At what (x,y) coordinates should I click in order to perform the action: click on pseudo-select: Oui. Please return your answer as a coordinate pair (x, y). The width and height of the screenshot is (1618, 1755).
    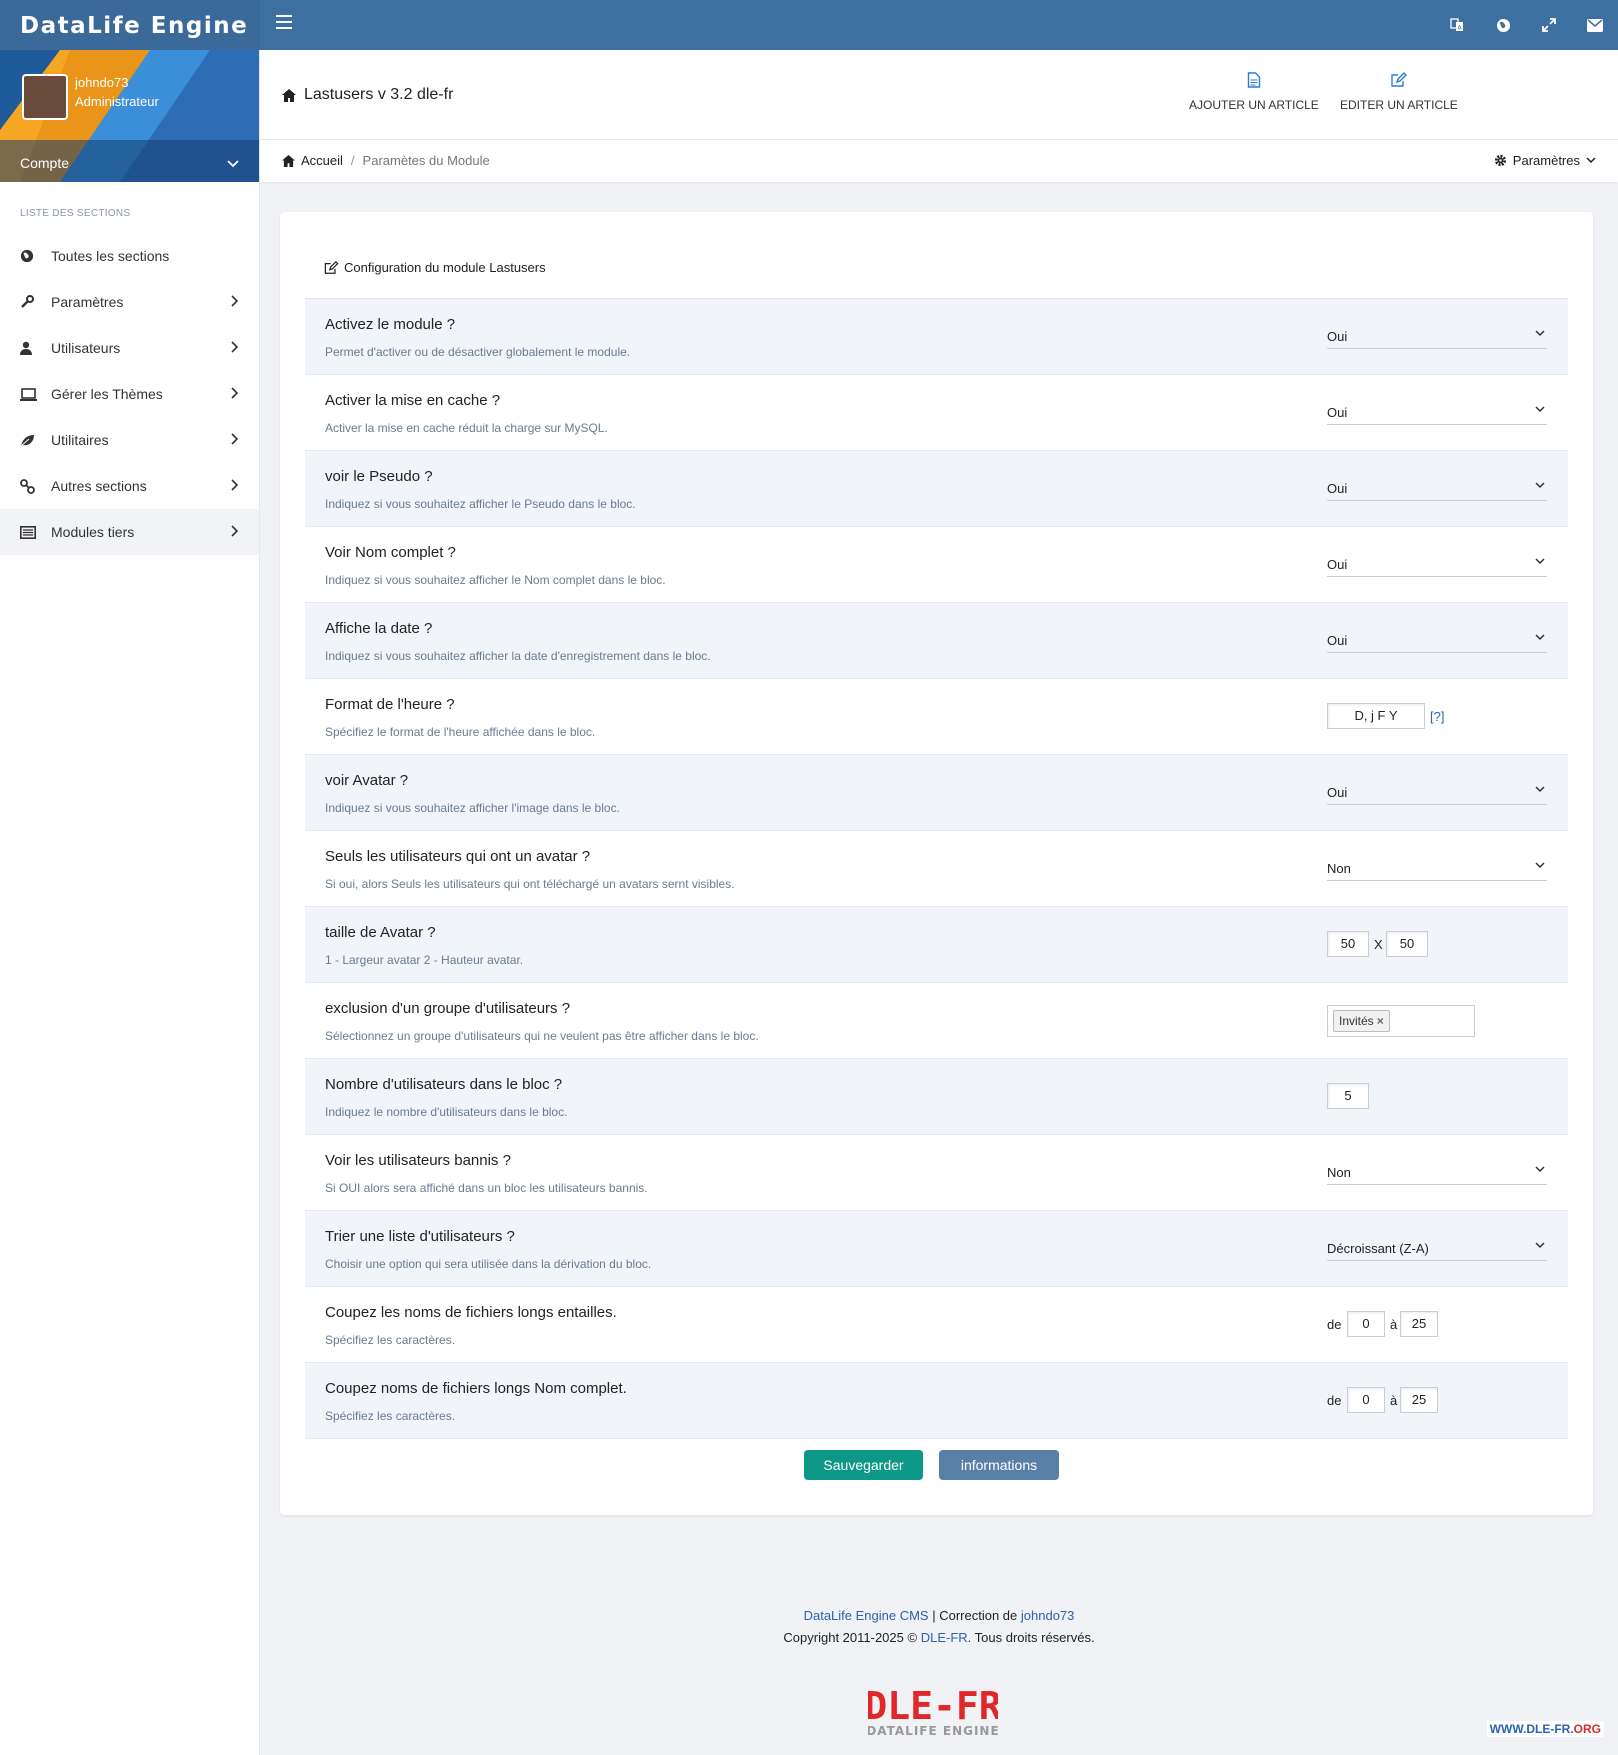
    Looking at the image, I should click on (1437, 490).